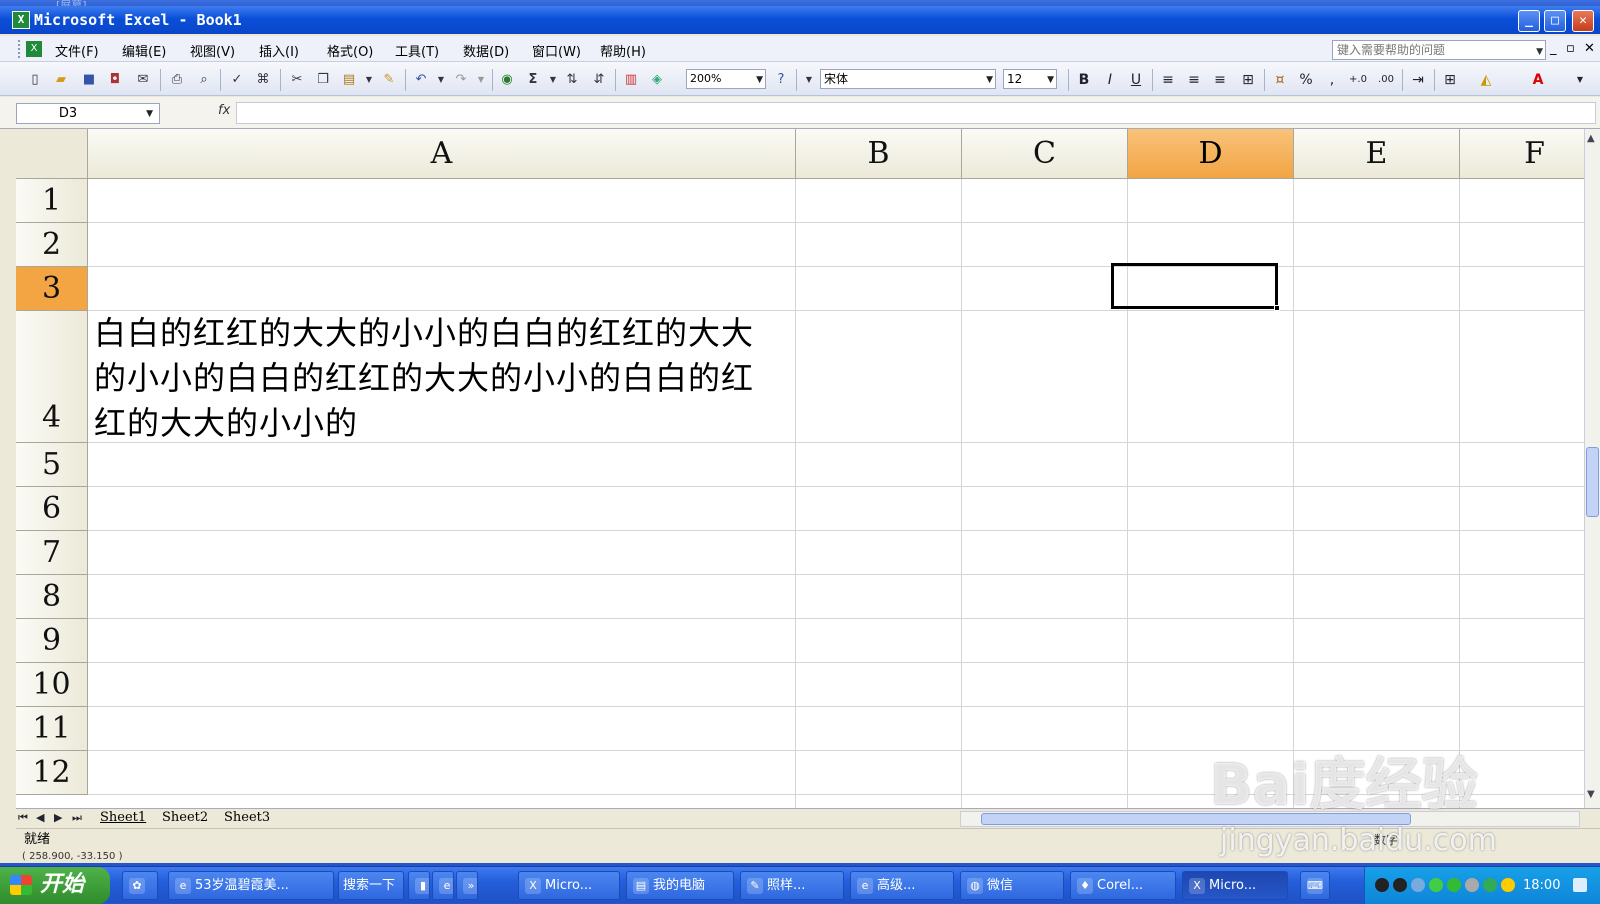  Describe the element at coordinates (350, 50) in the screenshot. I see `menu-format: 格式(O)` at that location.